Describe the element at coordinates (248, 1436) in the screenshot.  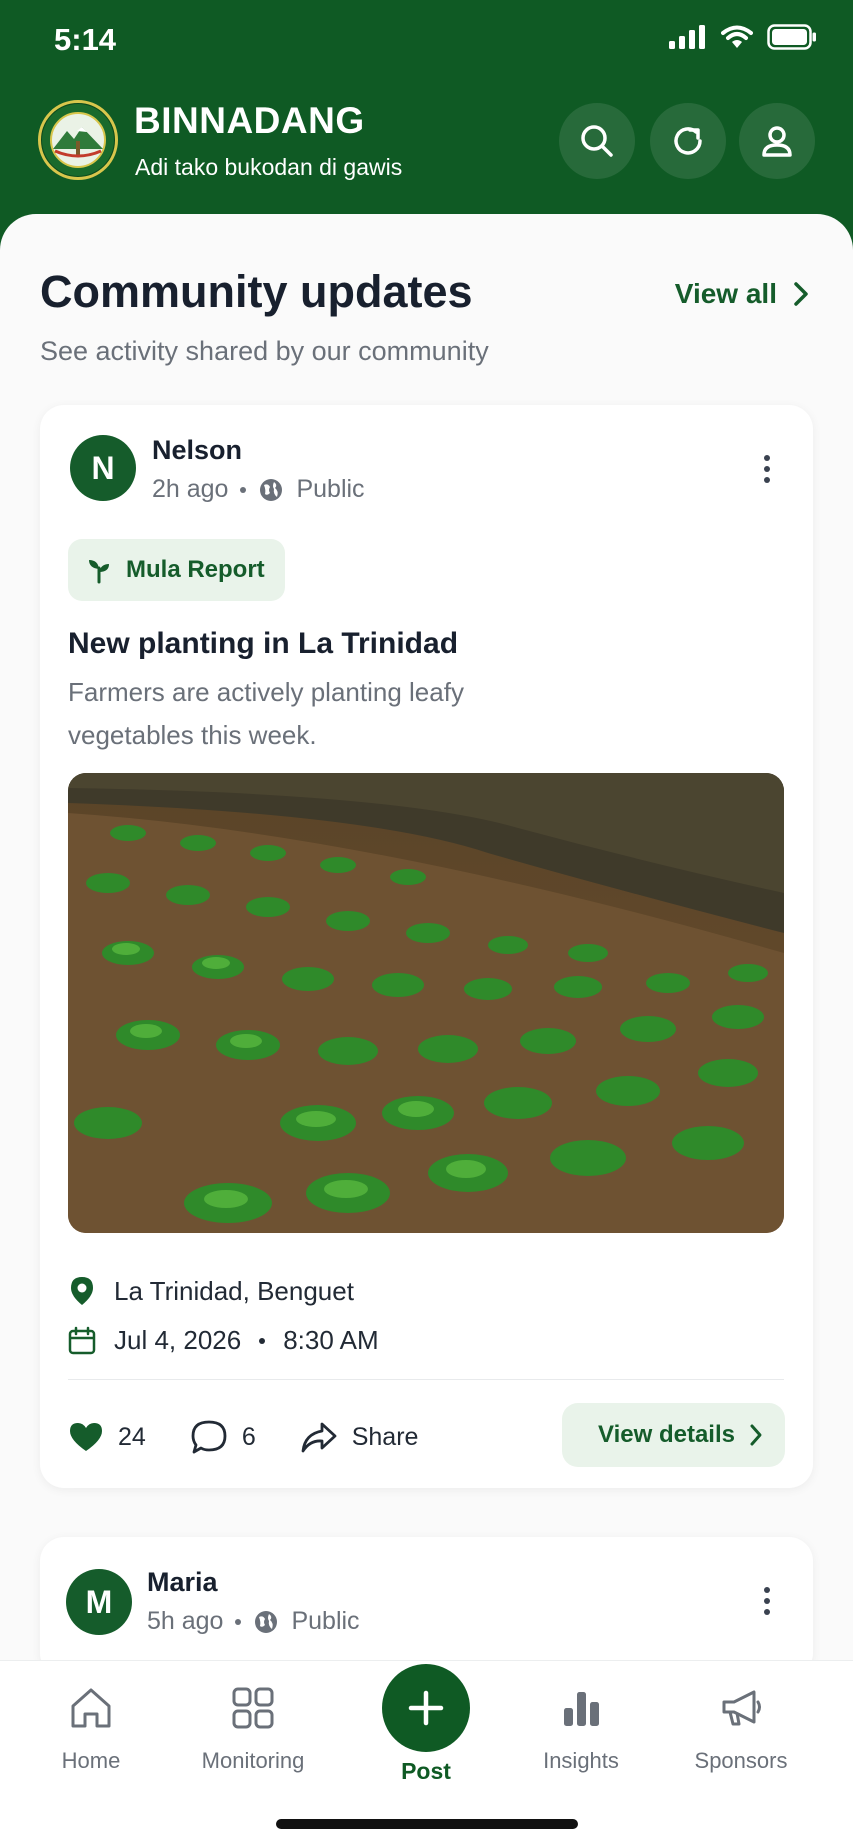
I see `comment-count: 6` at that location.